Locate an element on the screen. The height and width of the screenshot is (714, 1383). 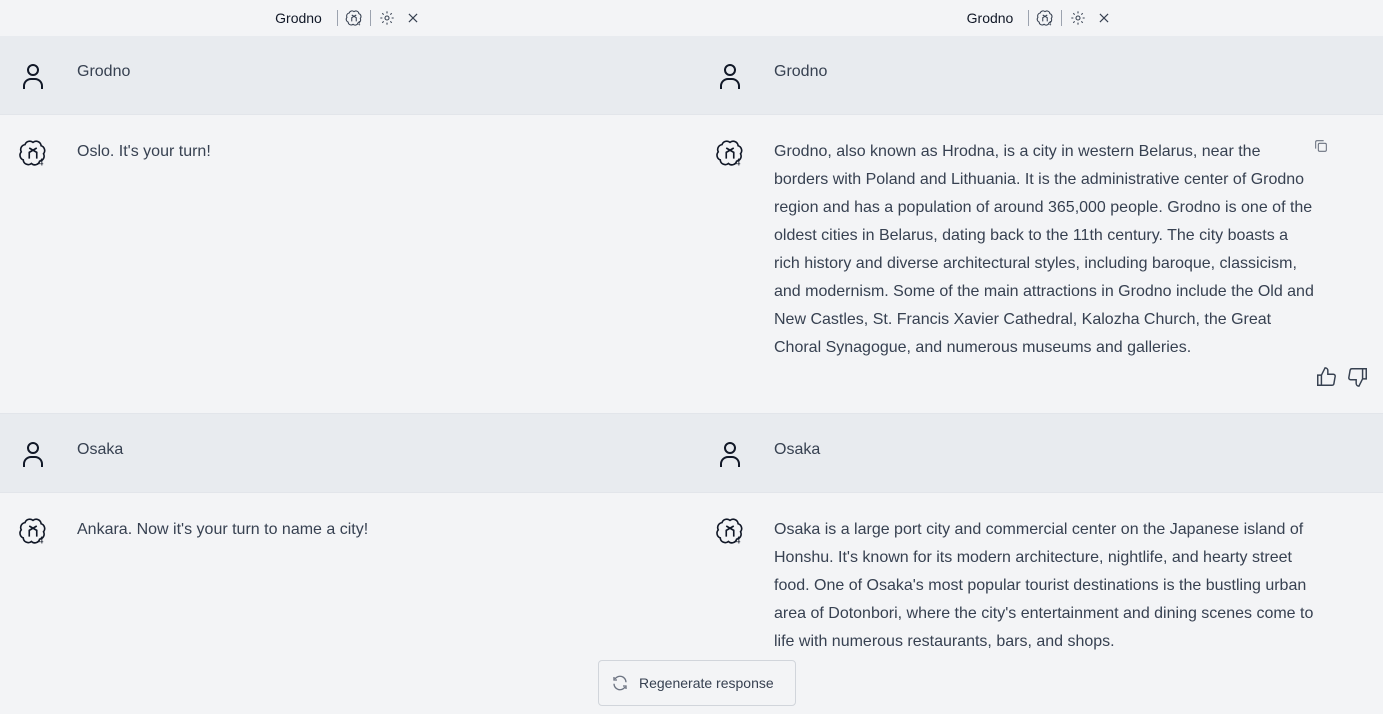
thumbs-up-icon is located at coordinates (1326, 377).